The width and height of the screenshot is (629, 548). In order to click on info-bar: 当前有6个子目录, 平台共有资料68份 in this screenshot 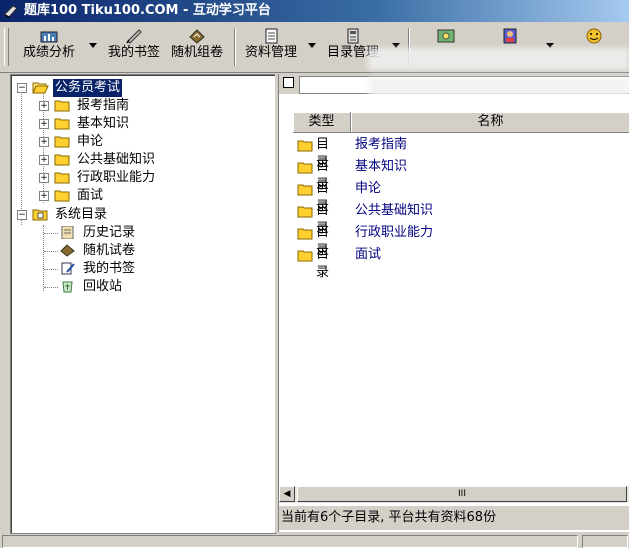, I will do `click(454, 518)`.